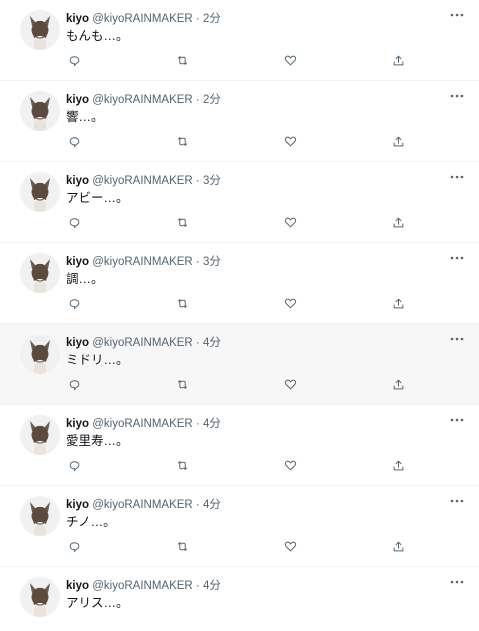  Describe the element at coordinates (239, 283) in the screenshot. I see `tweet: kiyo @kiyoRAINMAKER · 3分 調…。` at that location.